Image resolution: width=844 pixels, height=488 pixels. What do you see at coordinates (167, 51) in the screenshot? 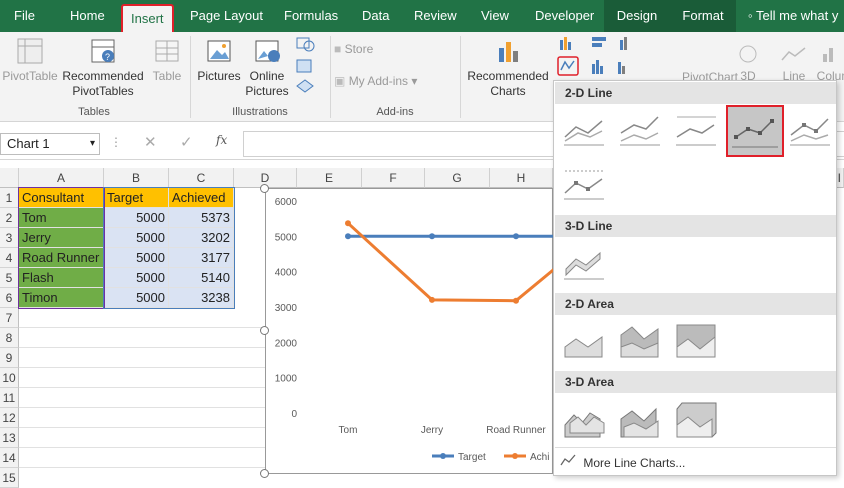
I see `table-icon` at bounding box center [167, 51].